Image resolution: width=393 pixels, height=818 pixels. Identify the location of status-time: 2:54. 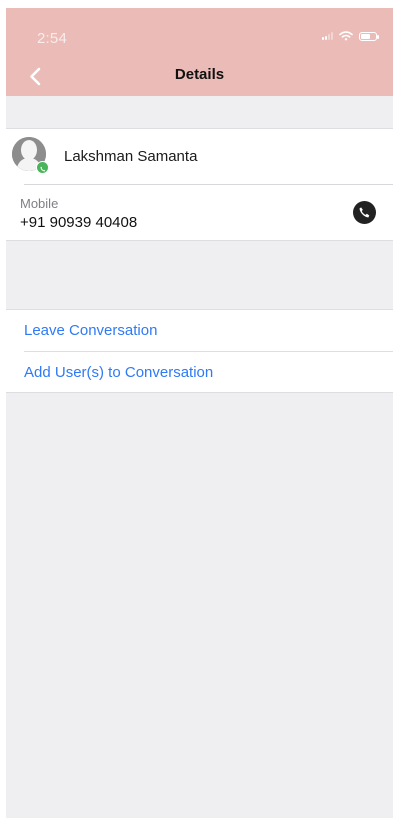
(52, 38).